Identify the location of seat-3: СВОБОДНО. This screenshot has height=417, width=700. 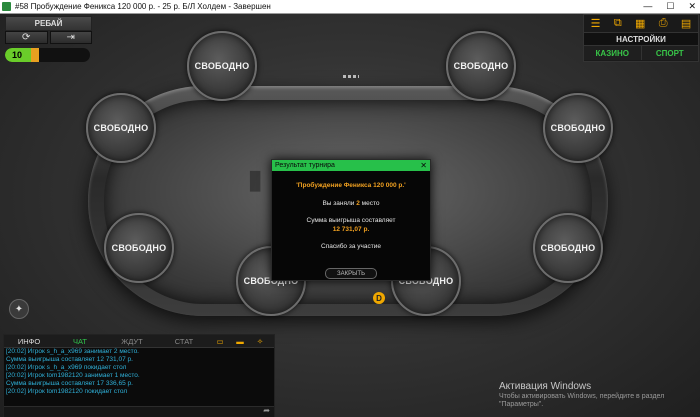
(121, 128).